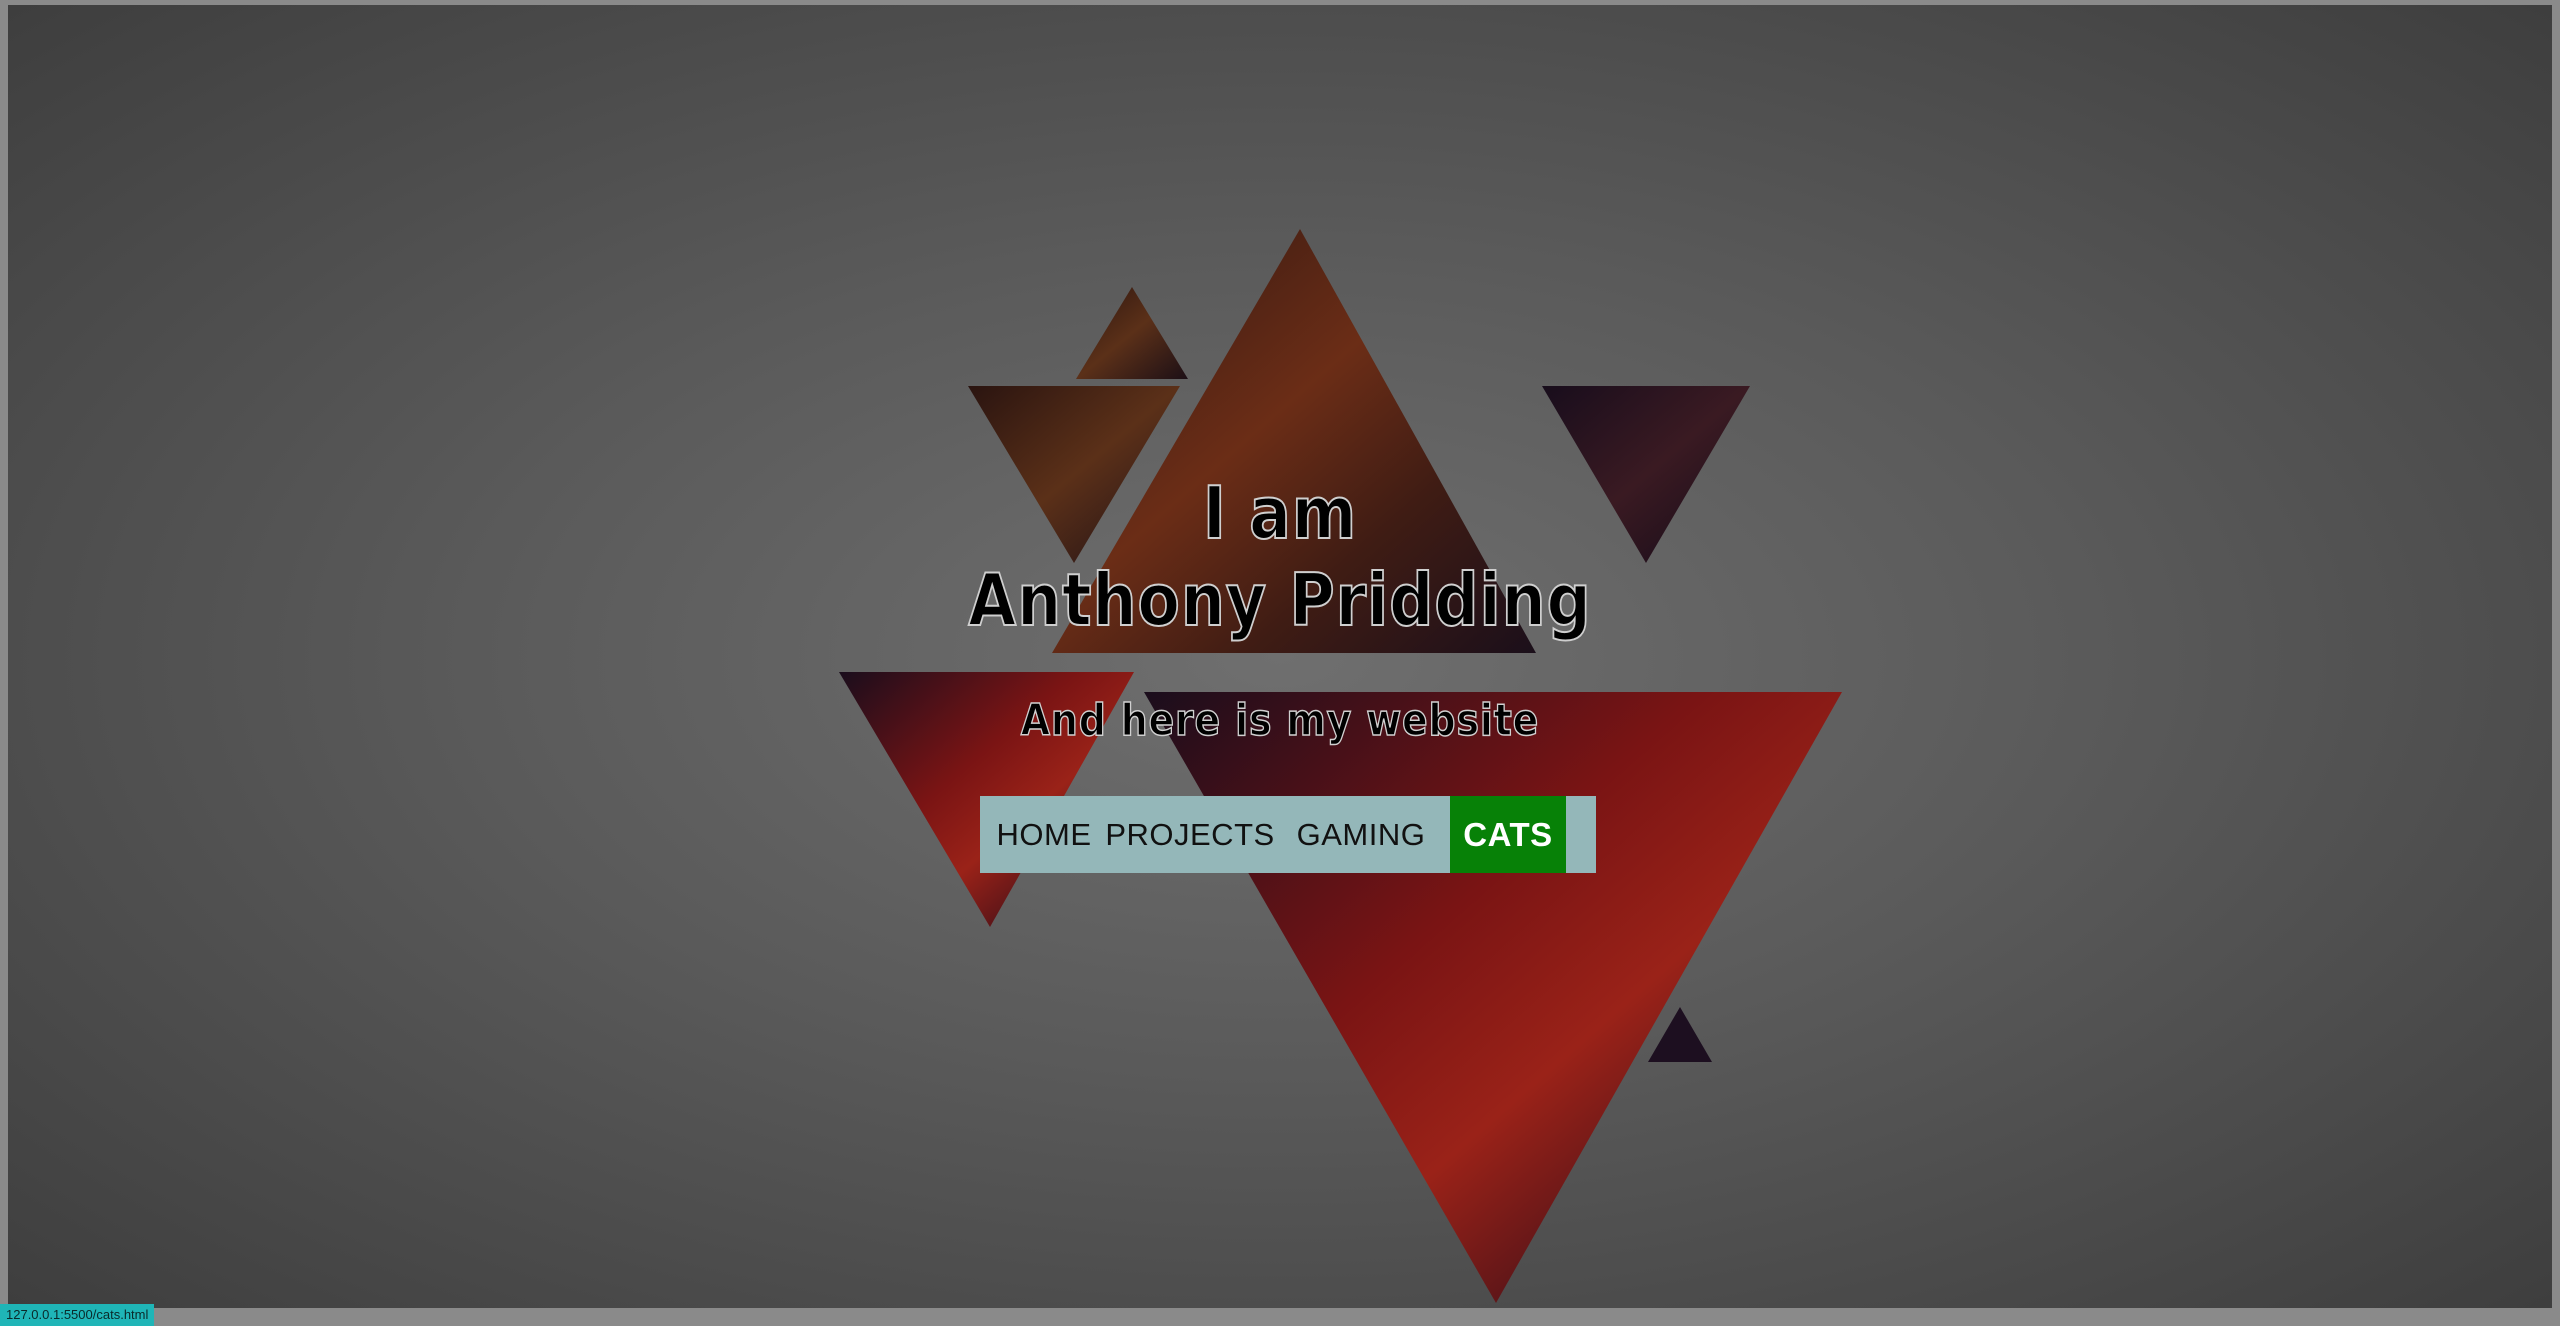 This screenshot has width=2560, height=1326. Describe the element at coordinates (1132, 333) in the screenshot. I see `triangle-small-top-left` at that location.